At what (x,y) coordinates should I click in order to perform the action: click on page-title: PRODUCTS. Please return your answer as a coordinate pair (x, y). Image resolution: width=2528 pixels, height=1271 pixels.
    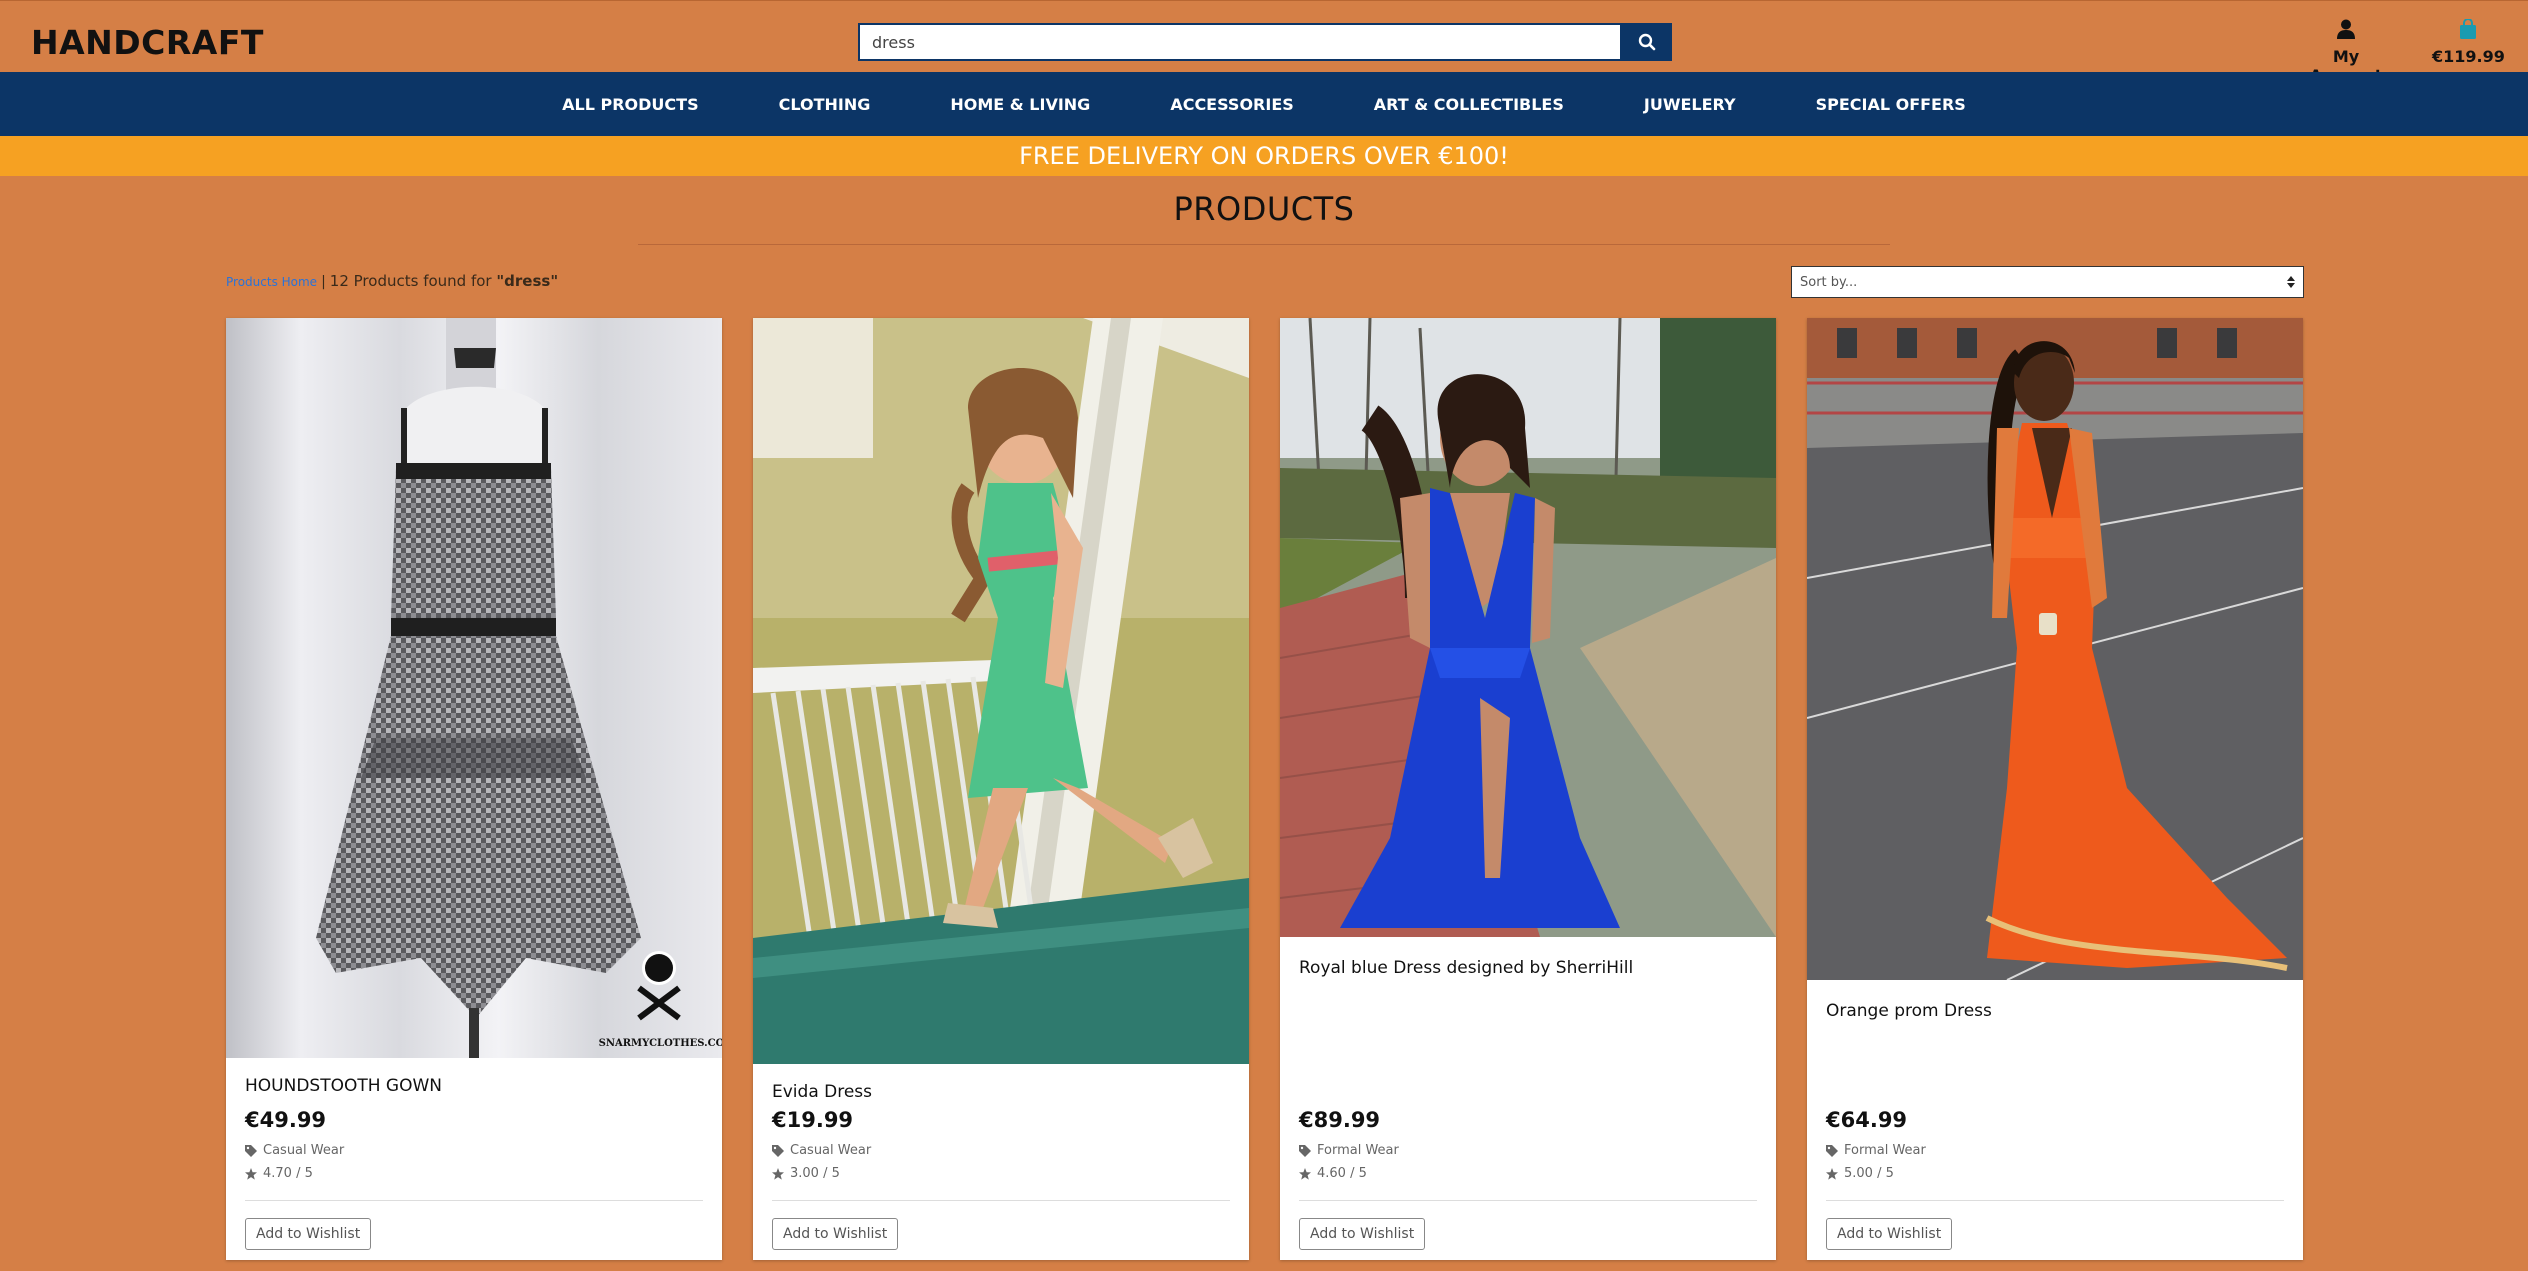
    Looking at the image, I should click on (1264, 209).